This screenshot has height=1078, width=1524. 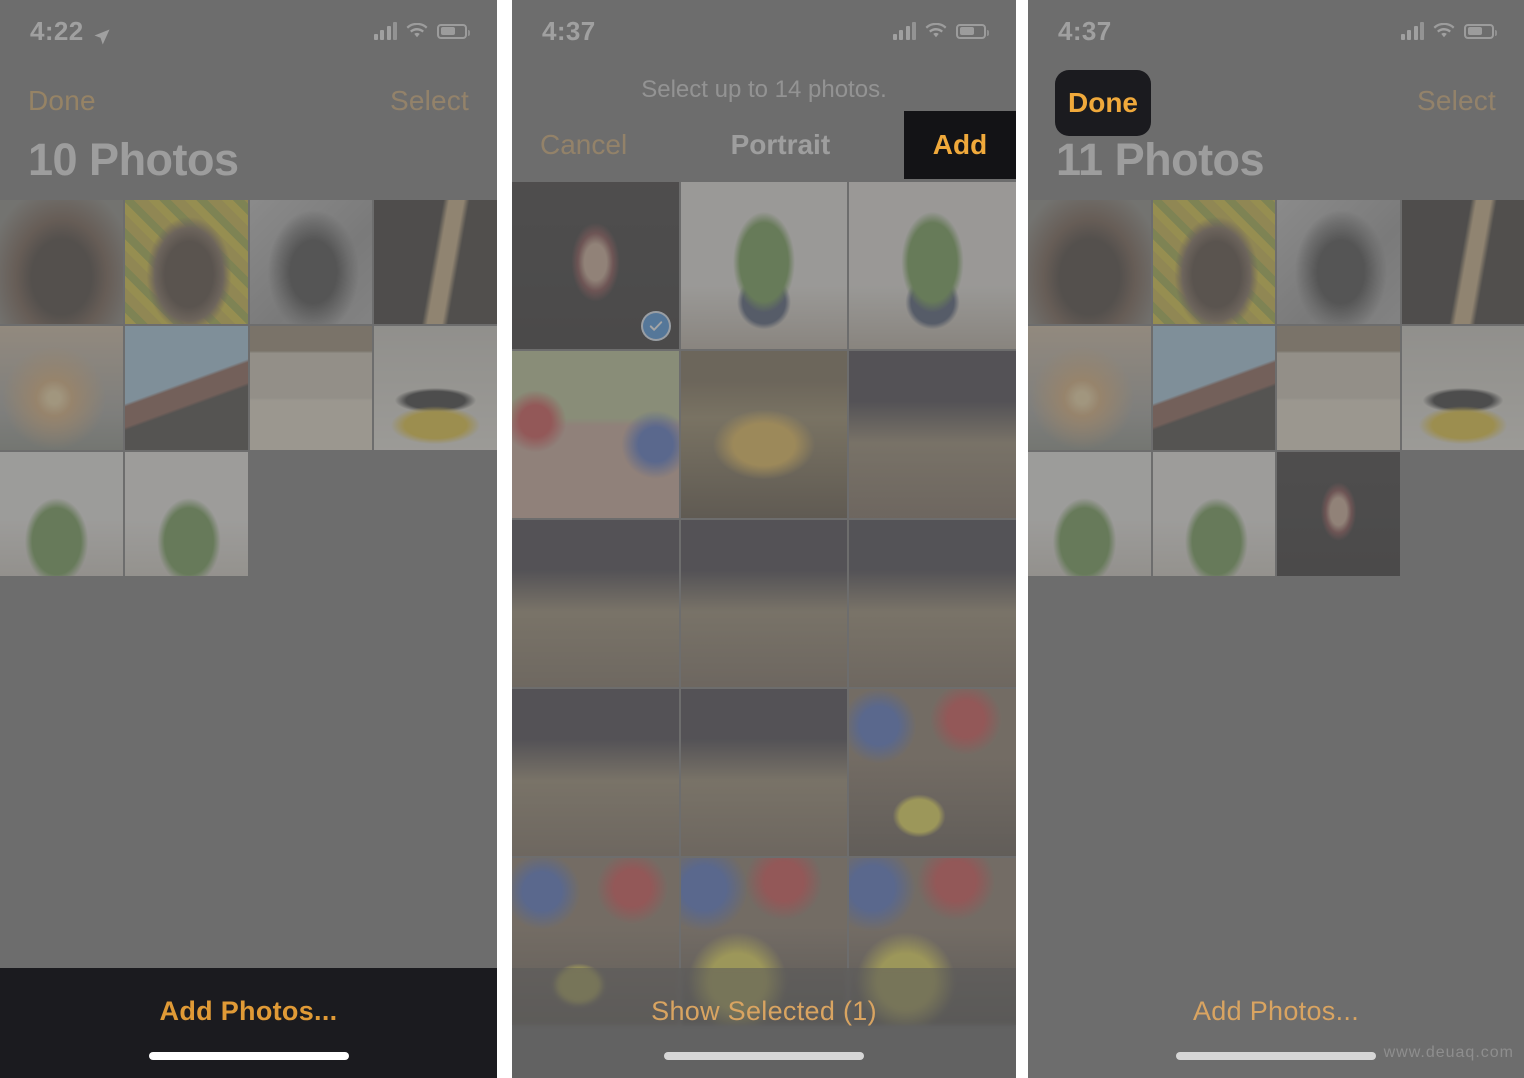 What do you see at coordinates (1276, 1056) in the screenshot?
I see `home-indicator` at bounding box center [1276, 1056].